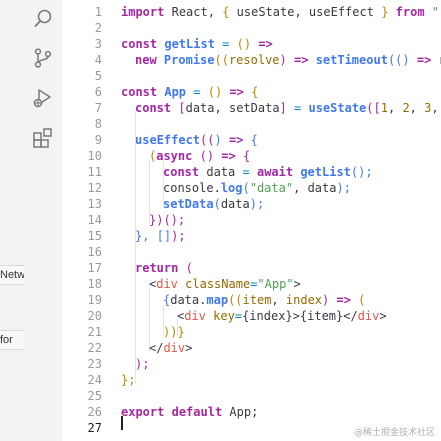 This screenshot has width=441, height=441. Describe the element at coordinates (94, 236) in the screenshot. I see `line-number: 15` at that location.